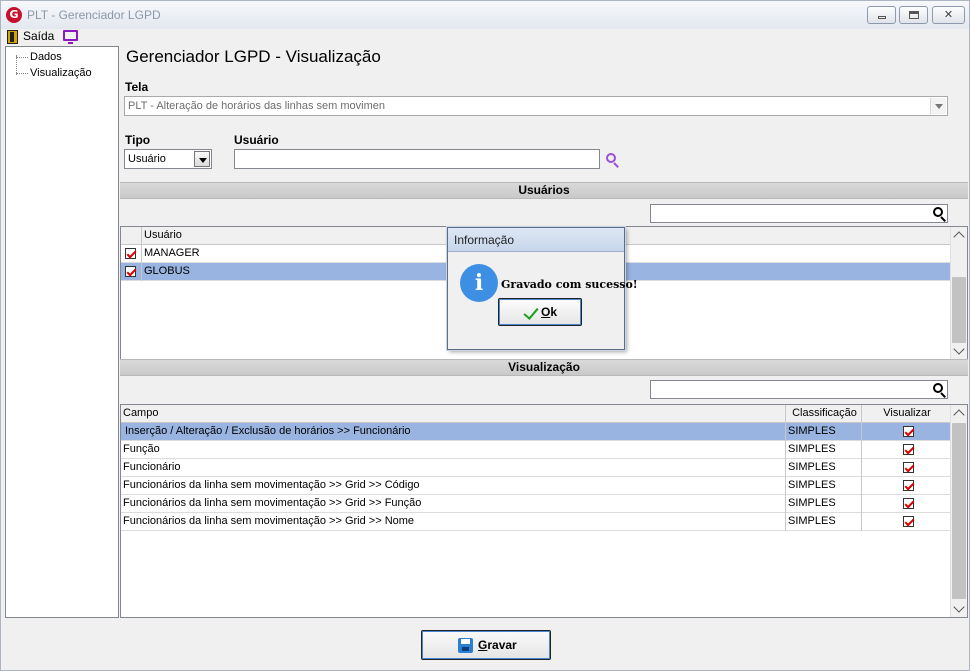 Image resolution: width=970 pixels, height=671 pixels. What do you see at coordinates (152, 467) in the screenshot?
I see `campo-cell: Funcionário` at bounding box center [152, 467].